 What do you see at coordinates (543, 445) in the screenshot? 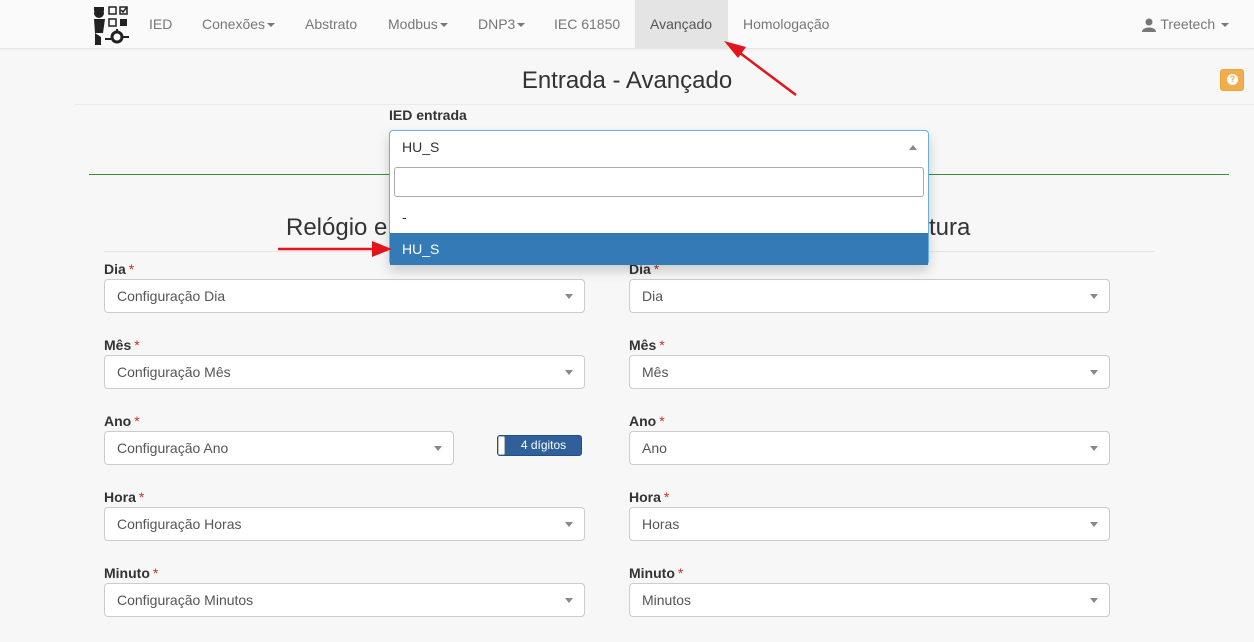
I see `toggle-label: 4 dígitos` at bounding box center [543, 445].